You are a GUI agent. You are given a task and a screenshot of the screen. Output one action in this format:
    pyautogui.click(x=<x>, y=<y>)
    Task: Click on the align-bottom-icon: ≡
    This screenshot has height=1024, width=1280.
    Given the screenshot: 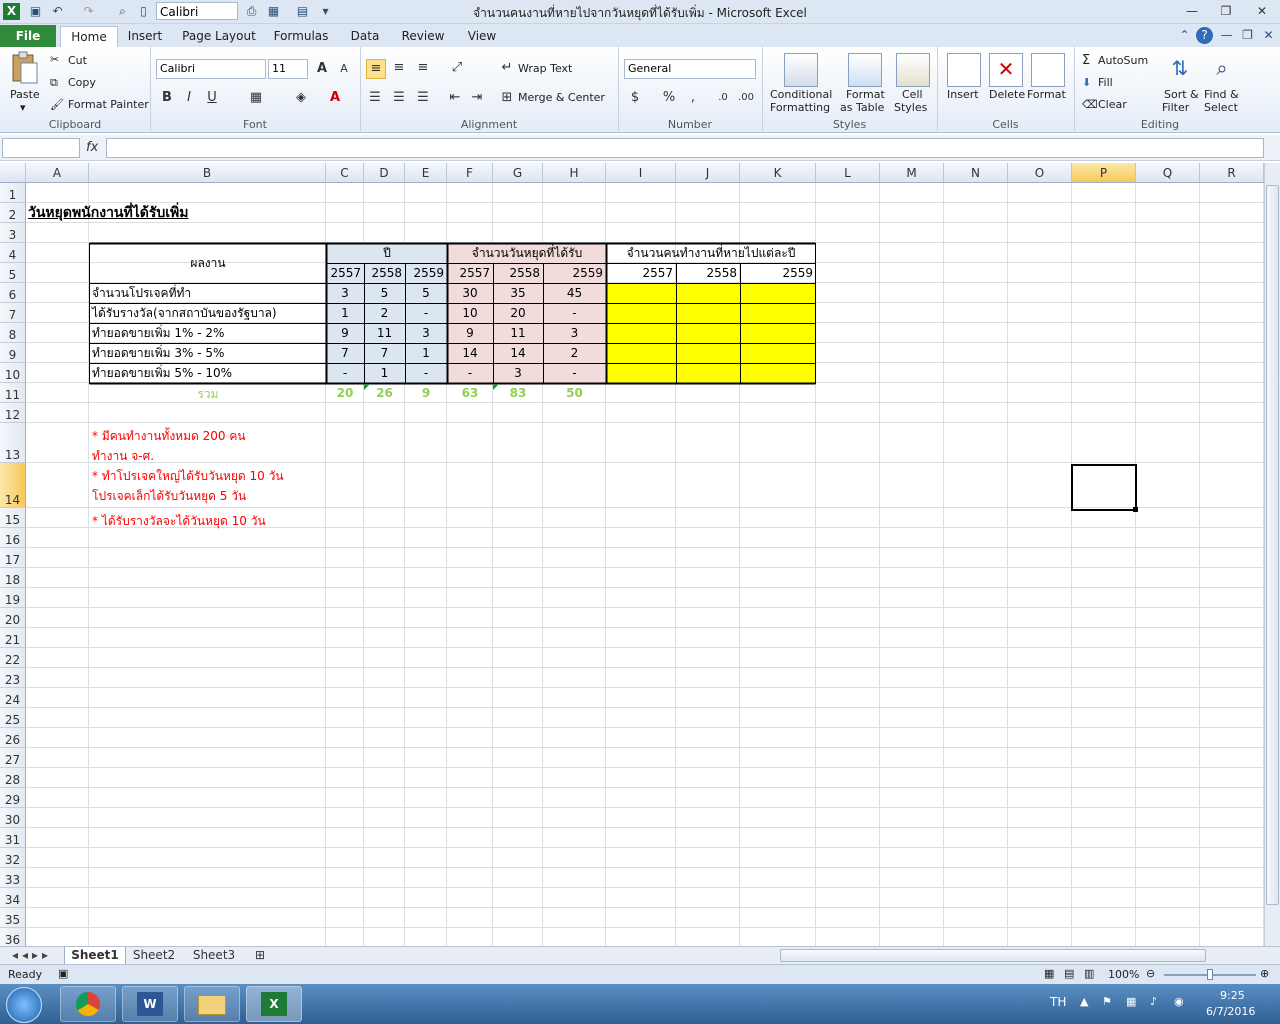 What is the action you would take?
    pyautogui.click(x=423, y=68)
    